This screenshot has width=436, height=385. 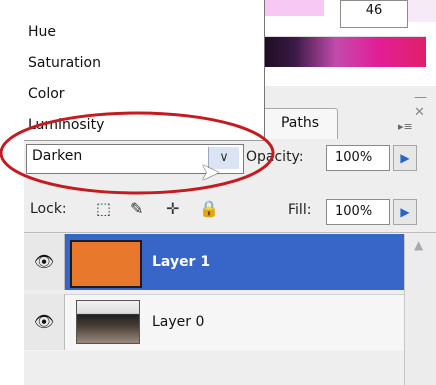 I want to click on lock-paint-icon: ✎, so click(x=136, y=208).